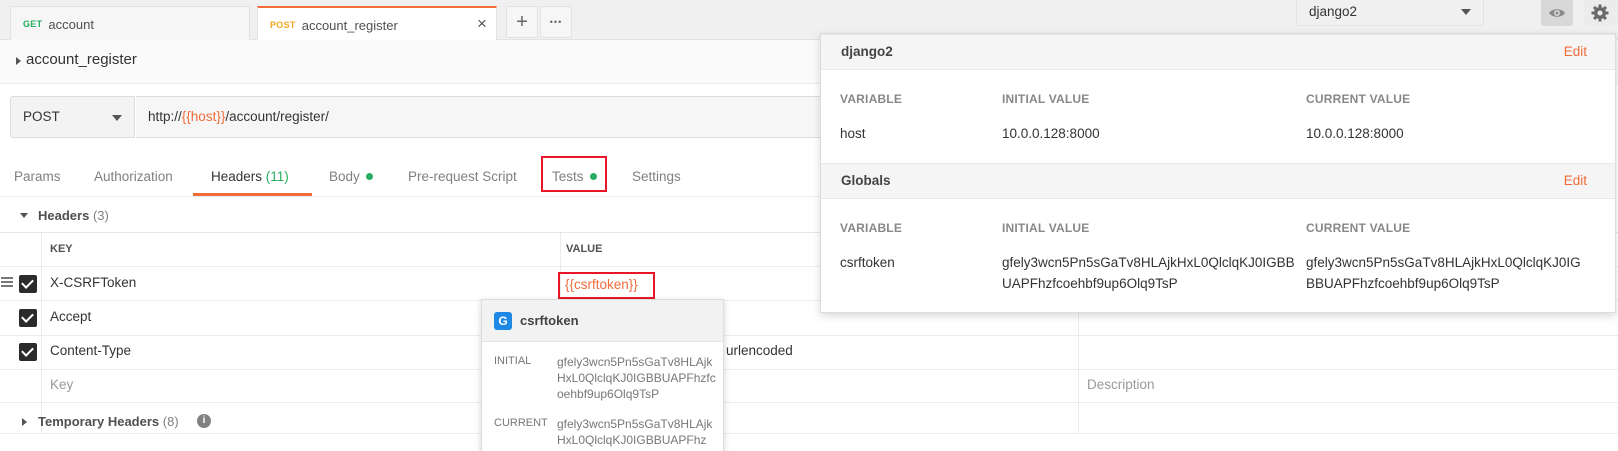  I want to click on tab-name: account_register, so click(349, 25).